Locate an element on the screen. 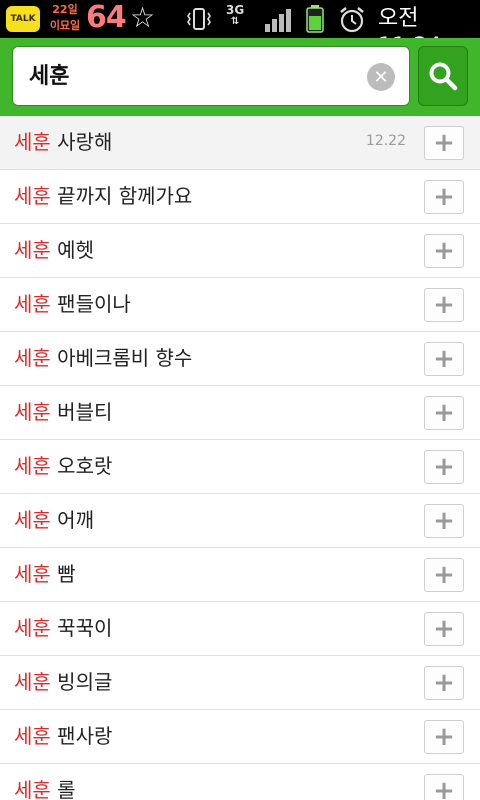 Image resolution: width=480 pixels, height=800 pixels. talk-label: TALK is located at coordinates (23, 19).